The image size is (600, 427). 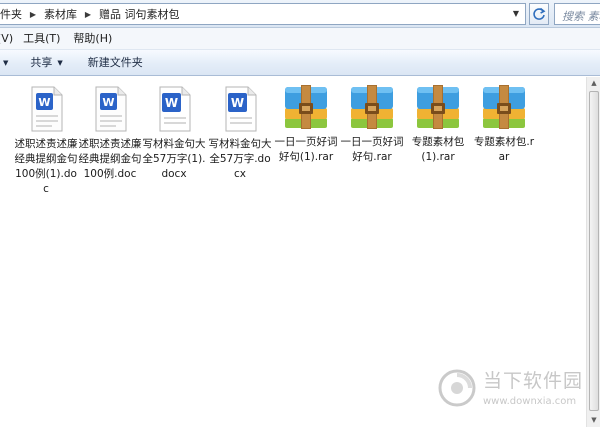 I want to click on refresh-icon, so click(x=539, y=13).